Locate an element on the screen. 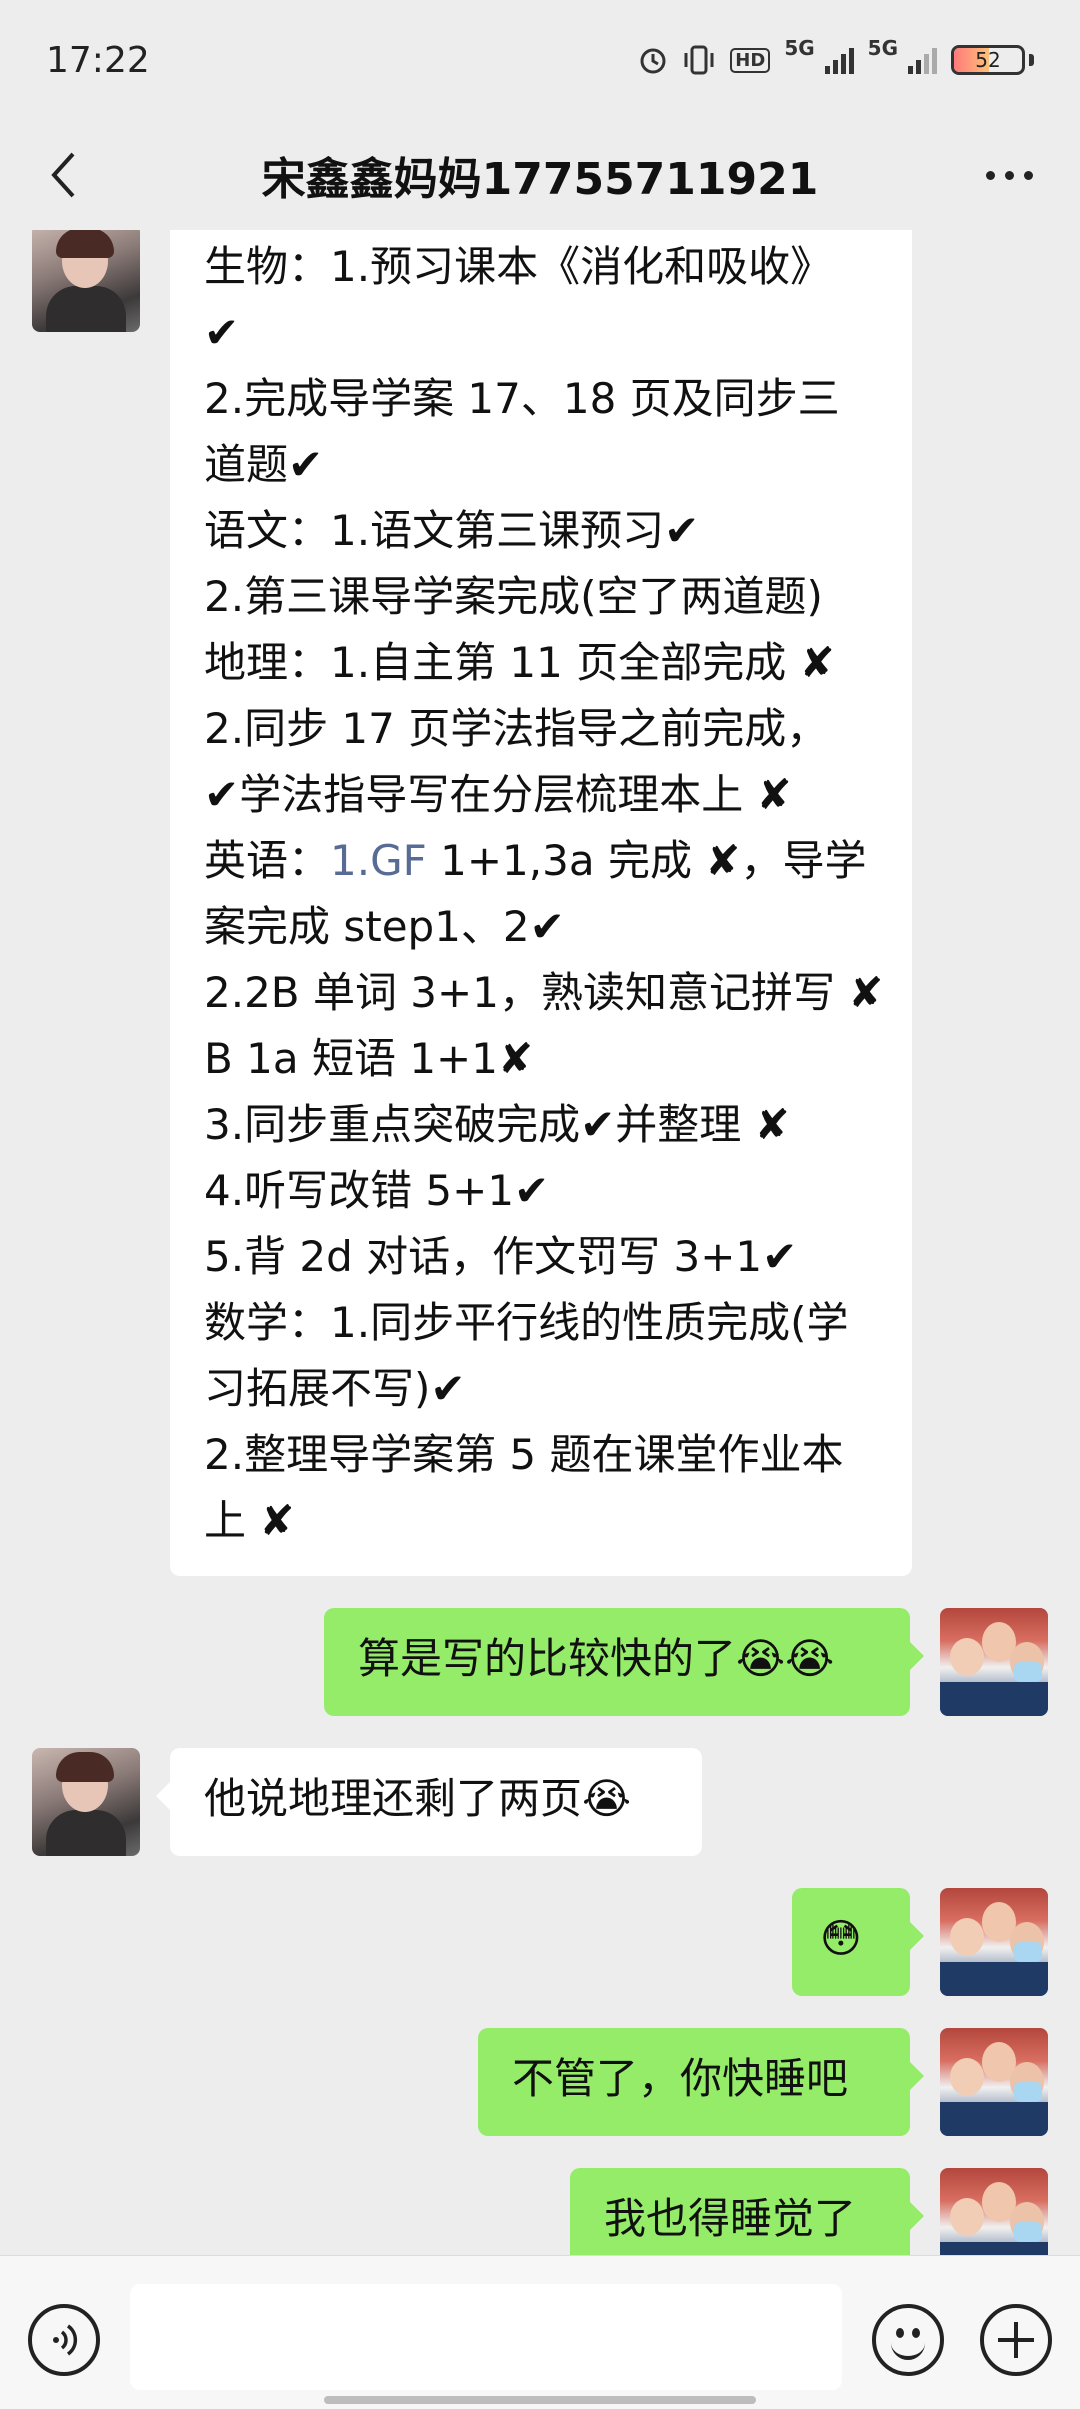  message-line: 语文：1.语文第三课预习✔ is located at coordinates (452, 530).